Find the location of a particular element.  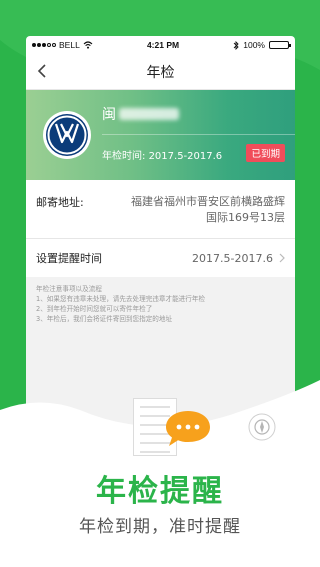

compass-icon is located at coordinates (262, 427).